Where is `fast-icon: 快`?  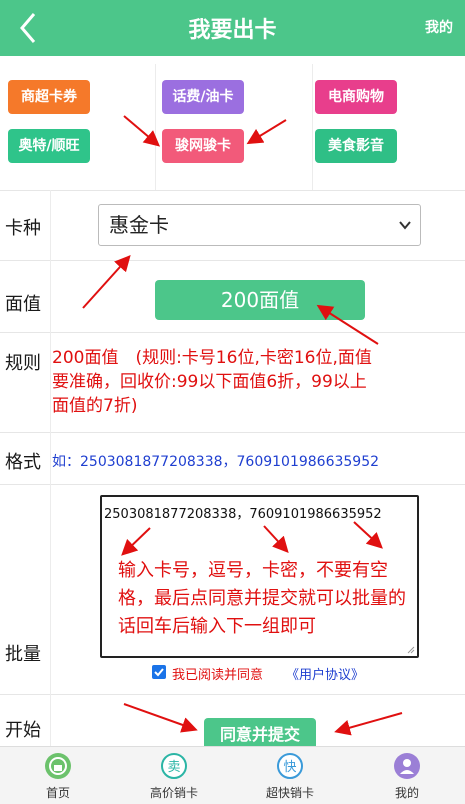
fast-icon: 快 is located at coordinates (290, 766).